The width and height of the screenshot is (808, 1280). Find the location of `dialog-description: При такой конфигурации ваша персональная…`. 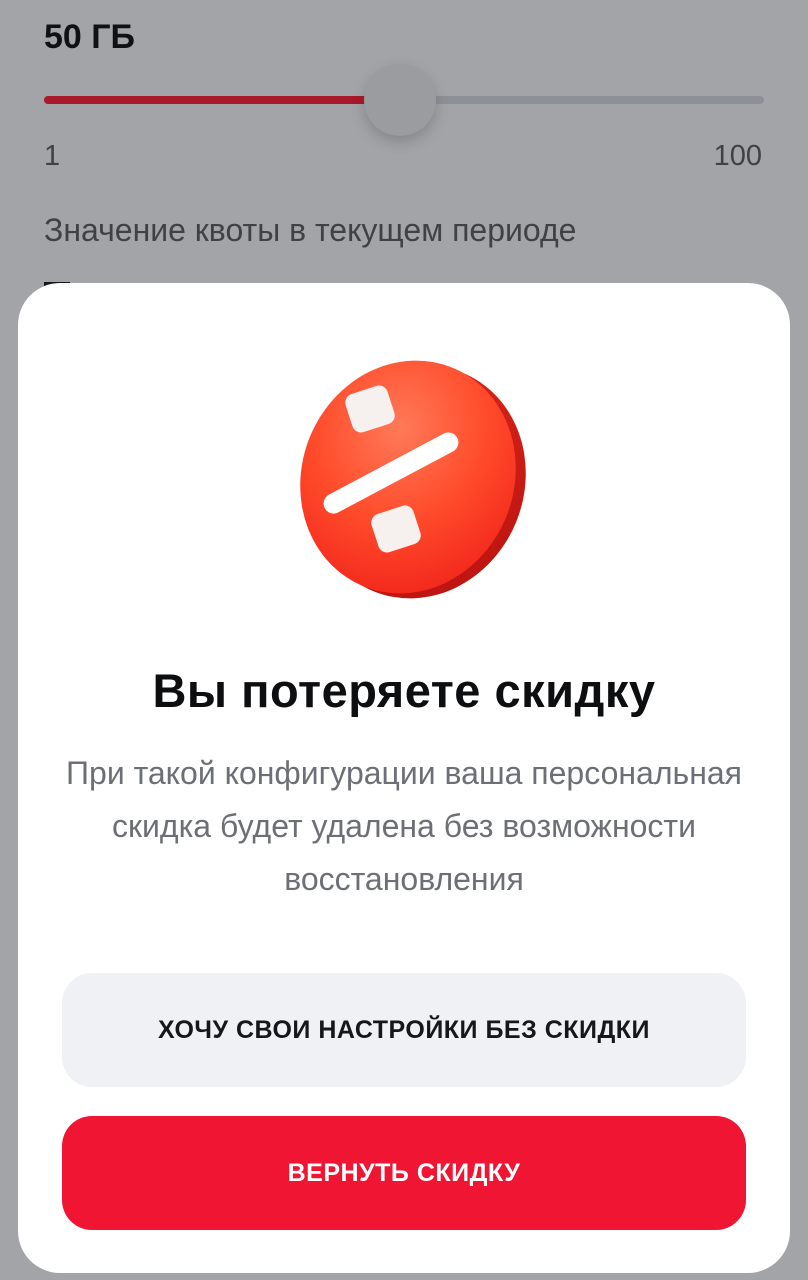

dialog-description: При такой конфигурации ваша персональная… is located at coordinates (404, 826).